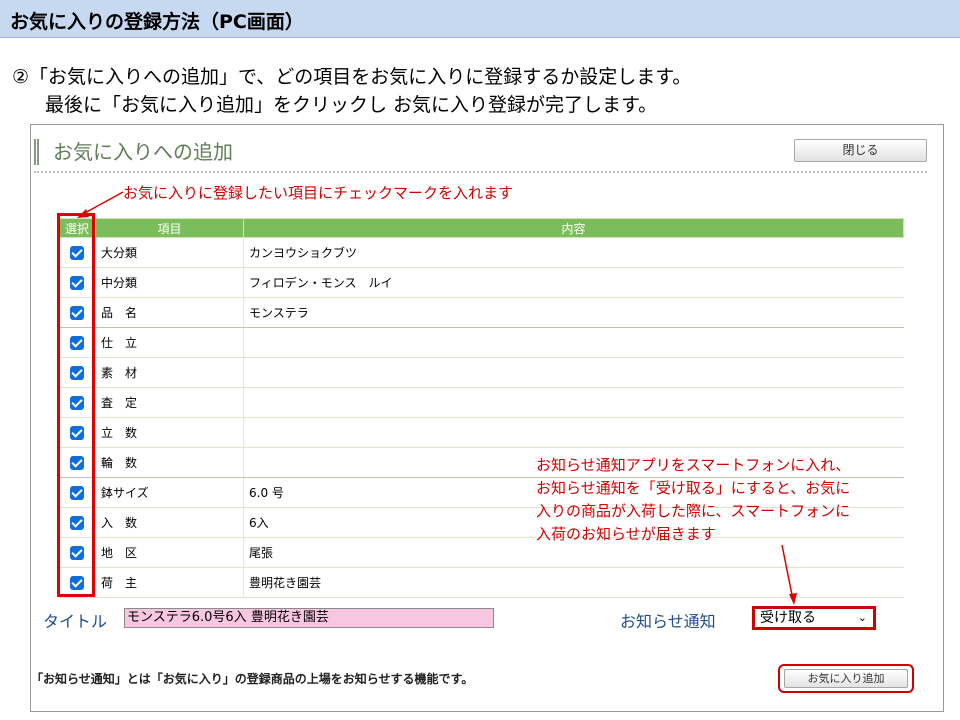  I want to click on annotation-checkmark: お気に入りに登録したい項目にチェックマークを入れます, so click(318, 193).